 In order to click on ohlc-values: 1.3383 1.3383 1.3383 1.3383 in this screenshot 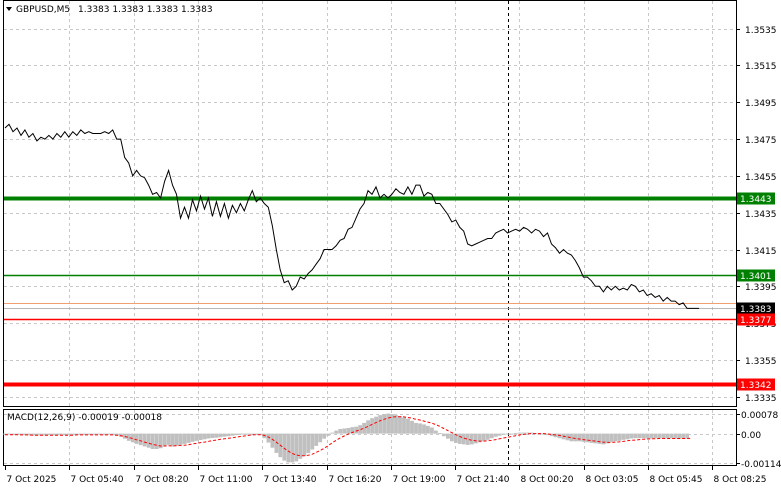, I will do `click(145, 10)`.